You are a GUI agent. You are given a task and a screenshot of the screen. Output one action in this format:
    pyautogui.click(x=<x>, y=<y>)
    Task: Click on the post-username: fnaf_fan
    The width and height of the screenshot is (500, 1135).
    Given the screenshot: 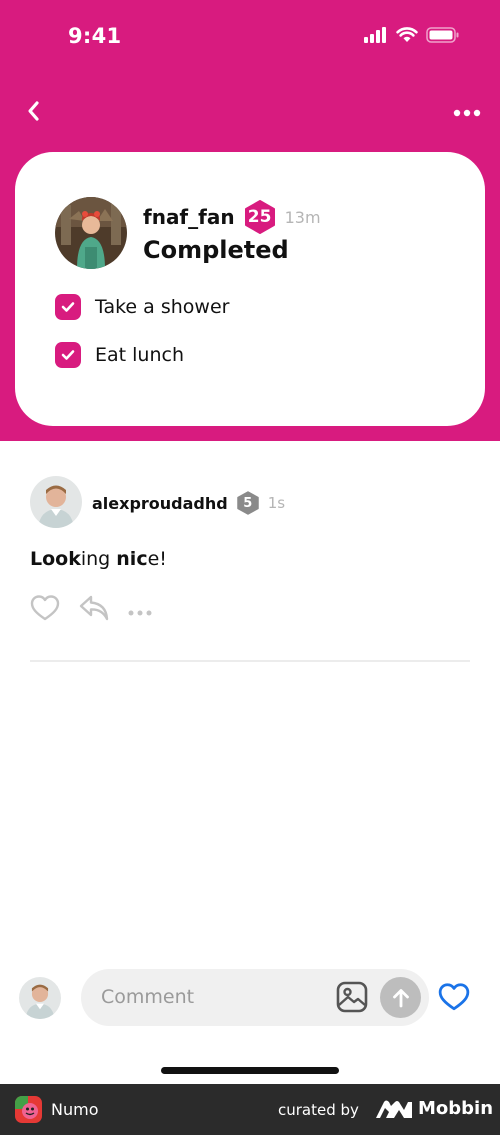 What is the action you would take?
    pyautogui.click(x=189, y=217)
    